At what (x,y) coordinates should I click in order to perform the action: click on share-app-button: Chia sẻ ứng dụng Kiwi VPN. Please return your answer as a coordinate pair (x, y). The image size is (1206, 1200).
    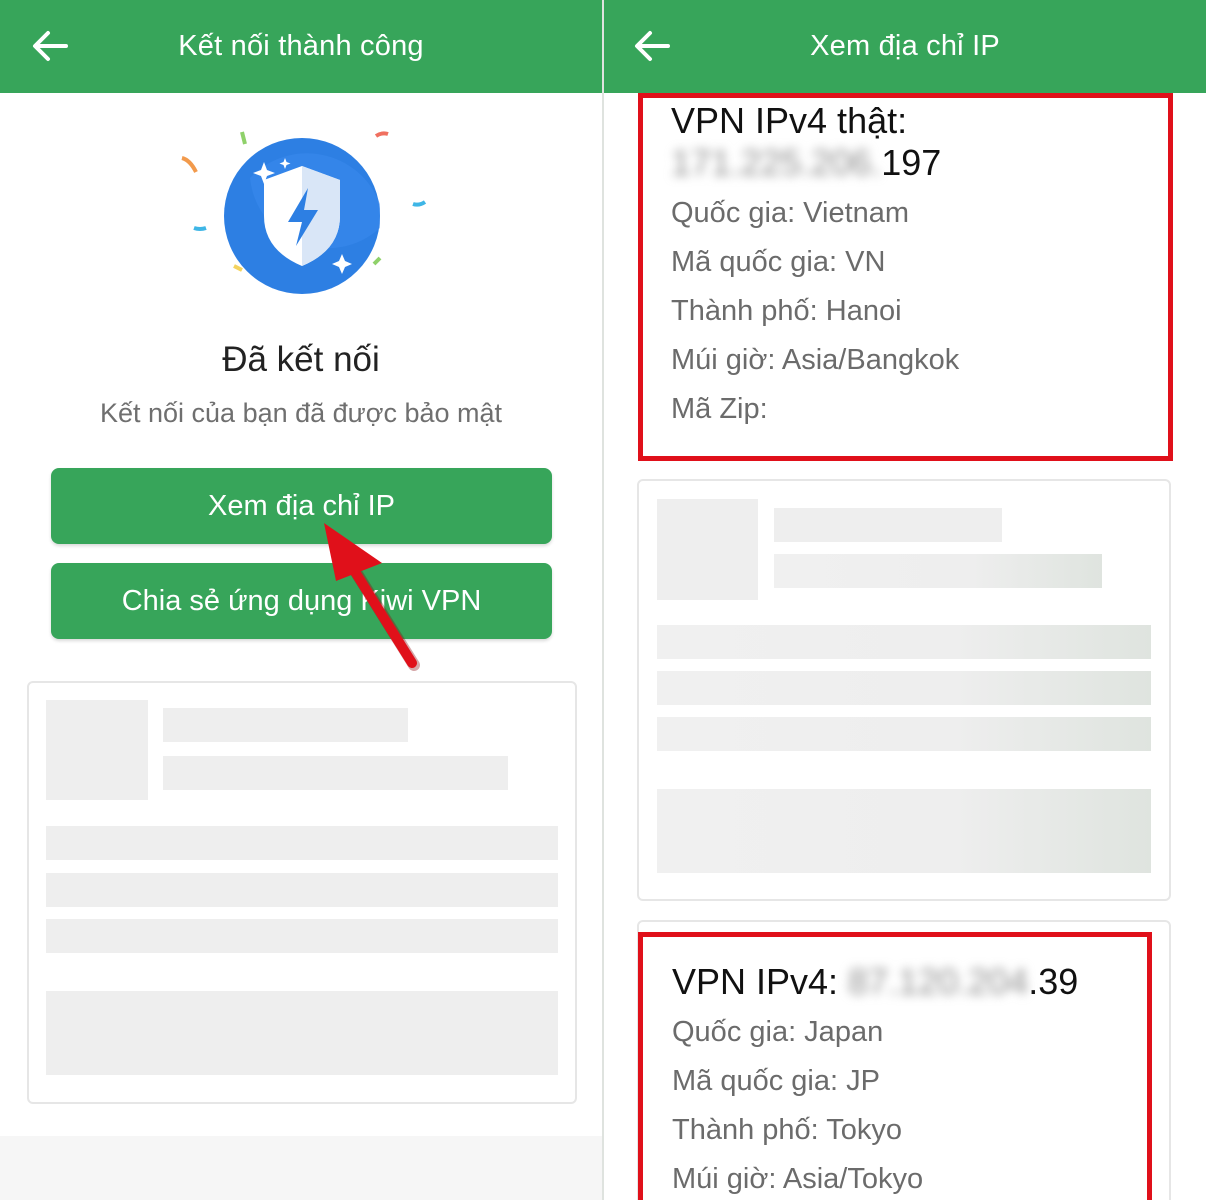
    Looking at the image, I should click on (301, 601).